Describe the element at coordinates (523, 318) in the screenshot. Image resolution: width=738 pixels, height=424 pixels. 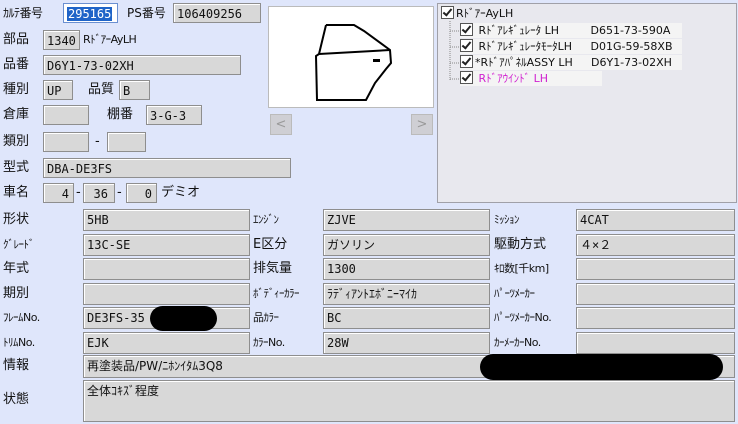
I see `grid-label: ﾊﾟｰﾂﾒｰｶｰNo.` at that location.